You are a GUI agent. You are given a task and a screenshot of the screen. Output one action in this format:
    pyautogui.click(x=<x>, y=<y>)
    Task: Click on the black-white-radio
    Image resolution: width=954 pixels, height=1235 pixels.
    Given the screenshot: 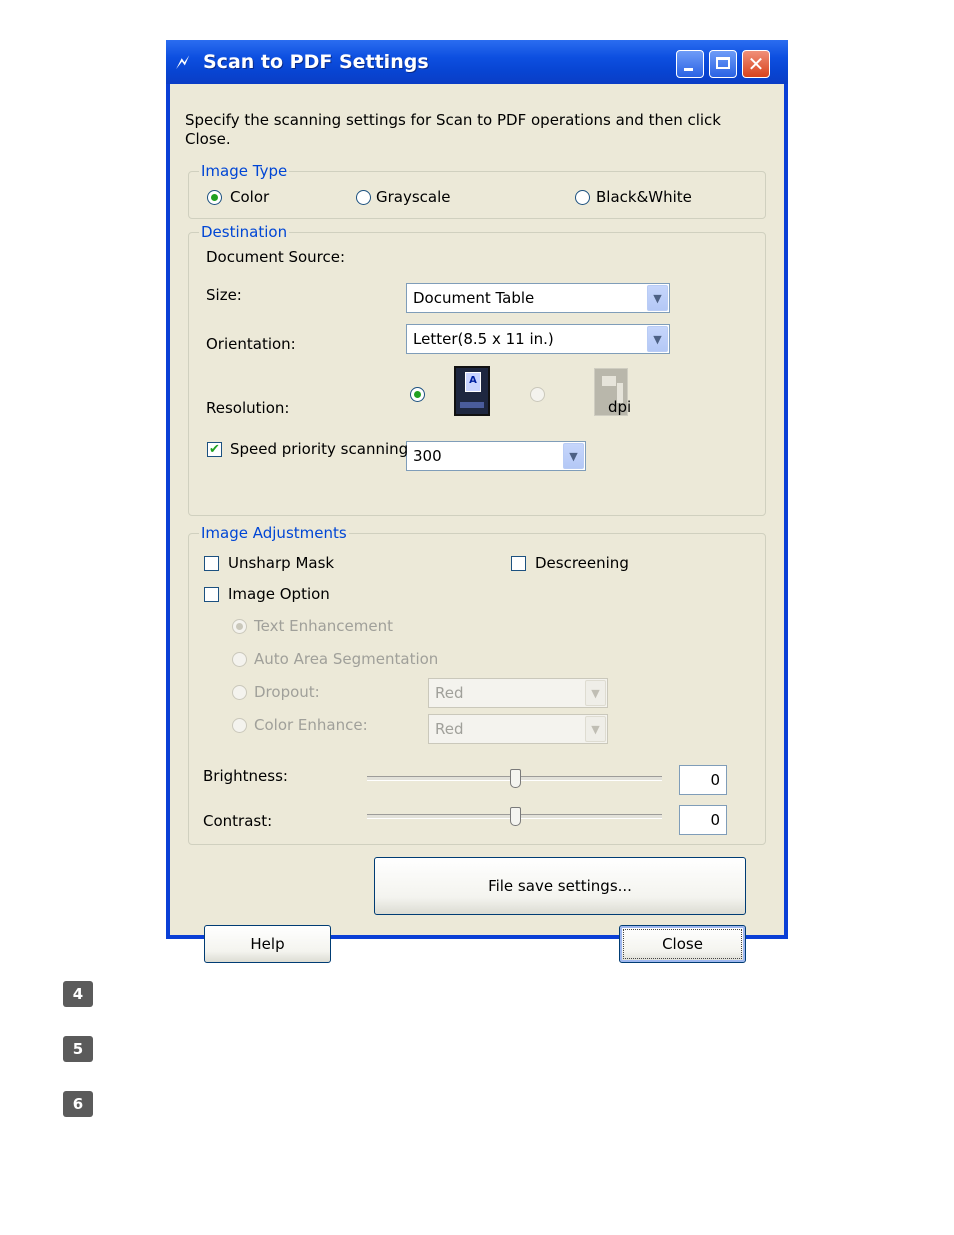 What is the action you would take?
    pyautogui.click(x=582, y=197)
    